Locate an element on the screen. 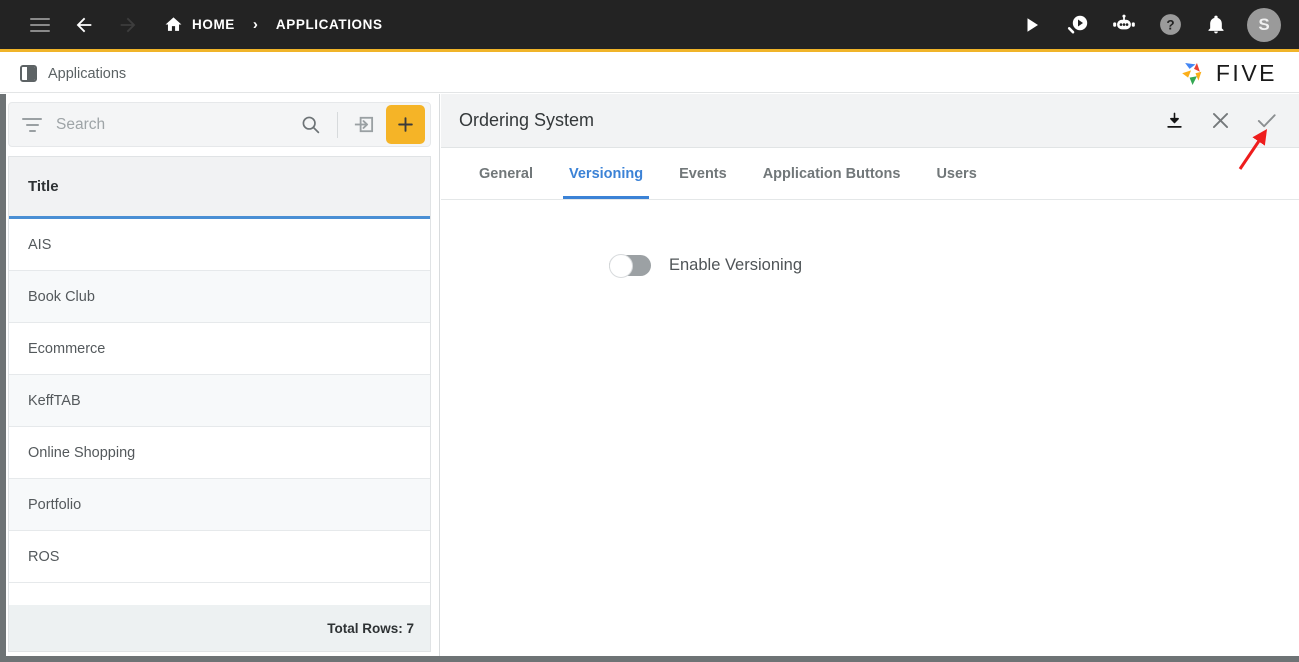 The width and height of the screenshot is (1299, 662). bell-icon is located at coordinates (1216, 24).